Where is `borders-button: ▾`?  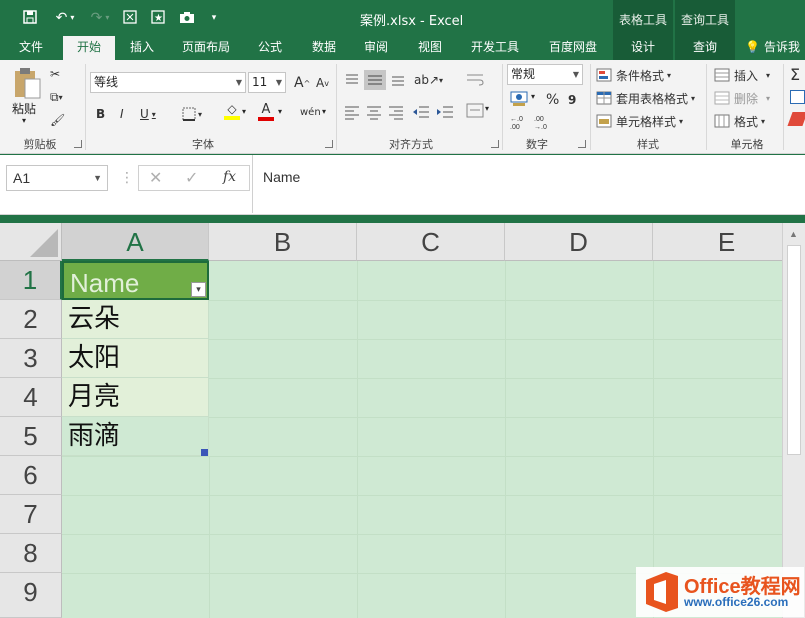
borders-button: ▾ is located at coordinates (192, 114).